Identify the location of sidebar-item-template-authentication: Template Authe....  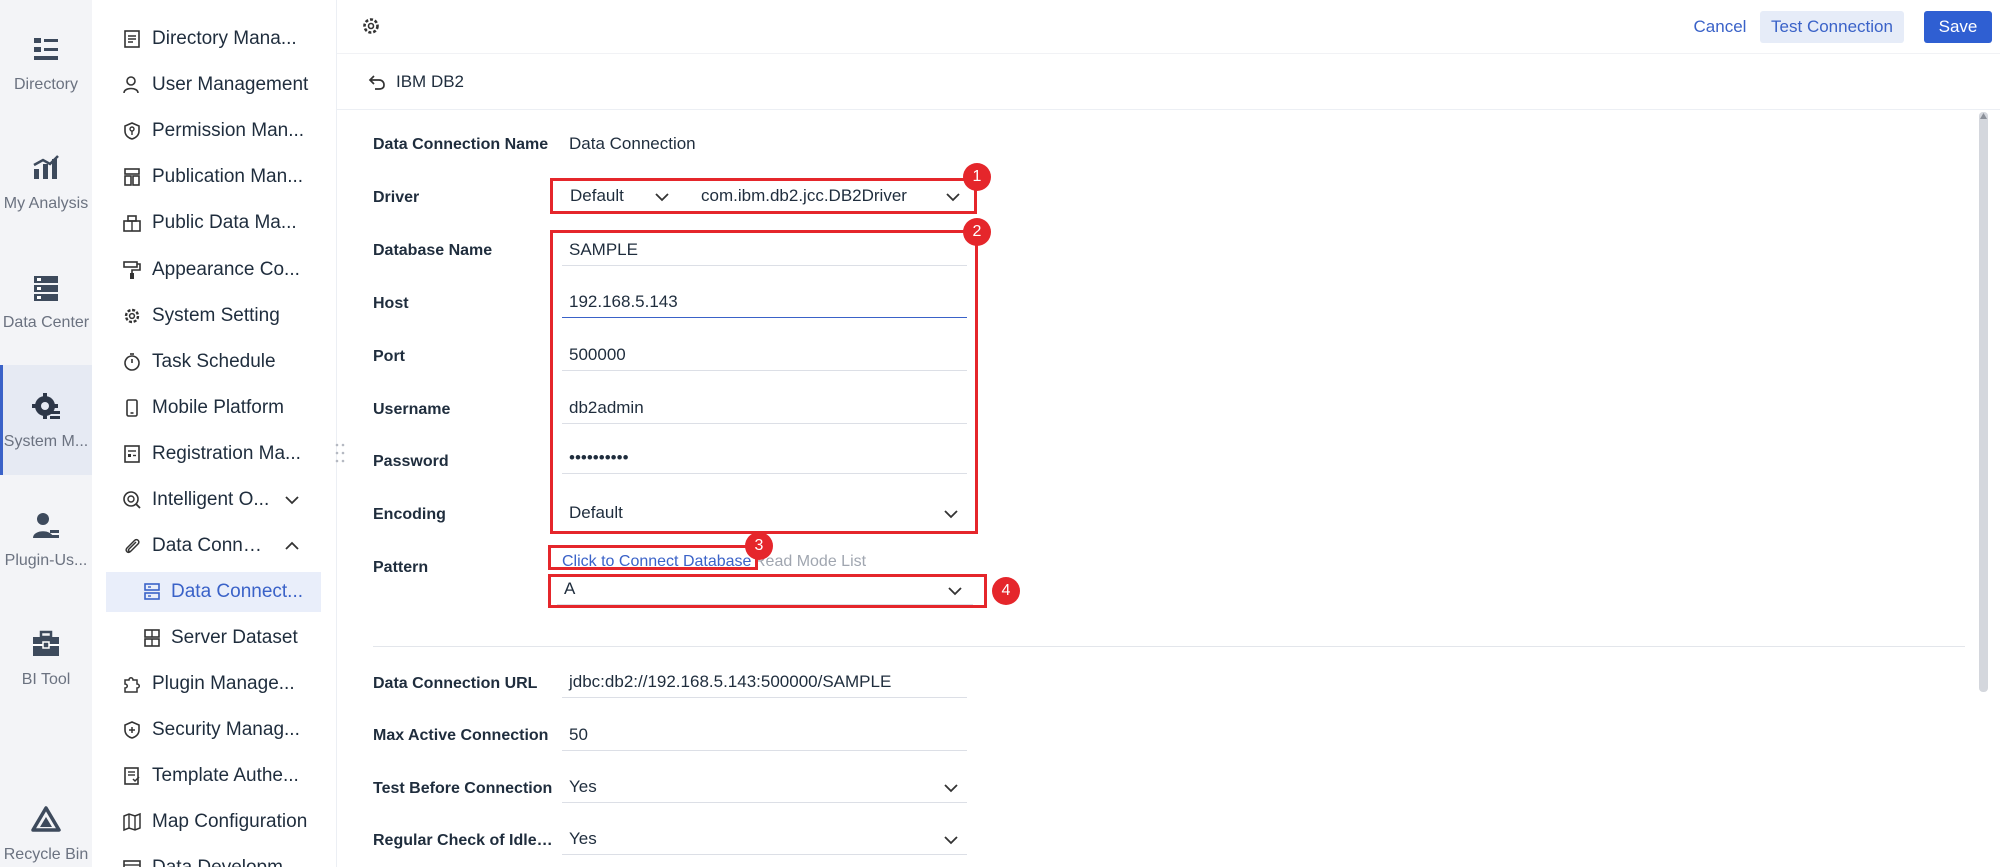
(214, 776).